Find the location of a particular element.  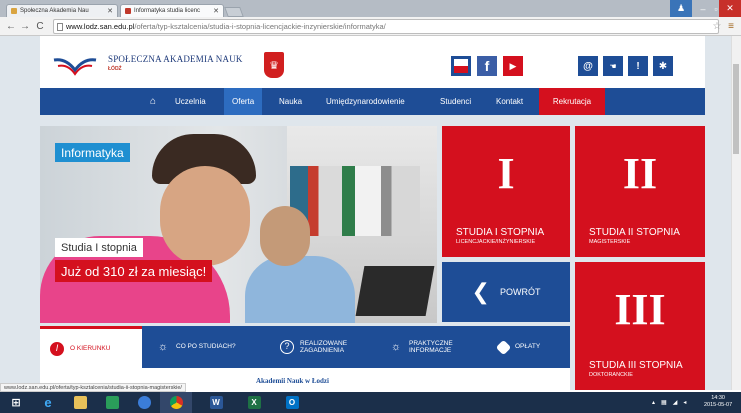

nav-item-studenci: Studenci is located at coordinates (455, 101).